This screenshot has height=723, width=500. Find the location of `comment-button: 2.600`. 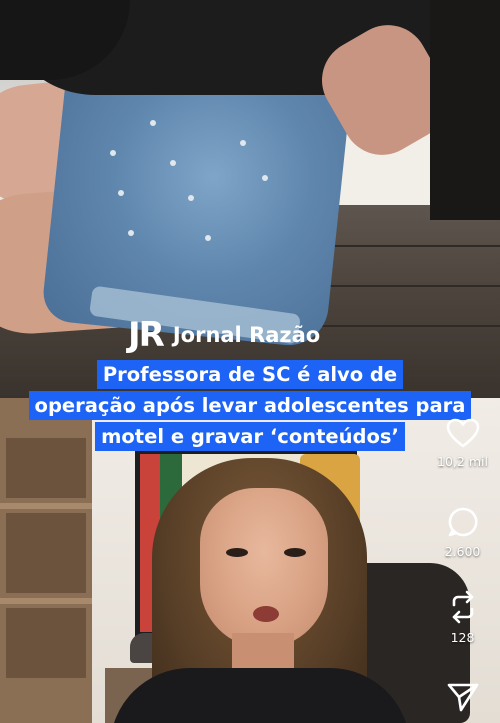

comment-button: 2.600 is located at coordinates (462, 532).